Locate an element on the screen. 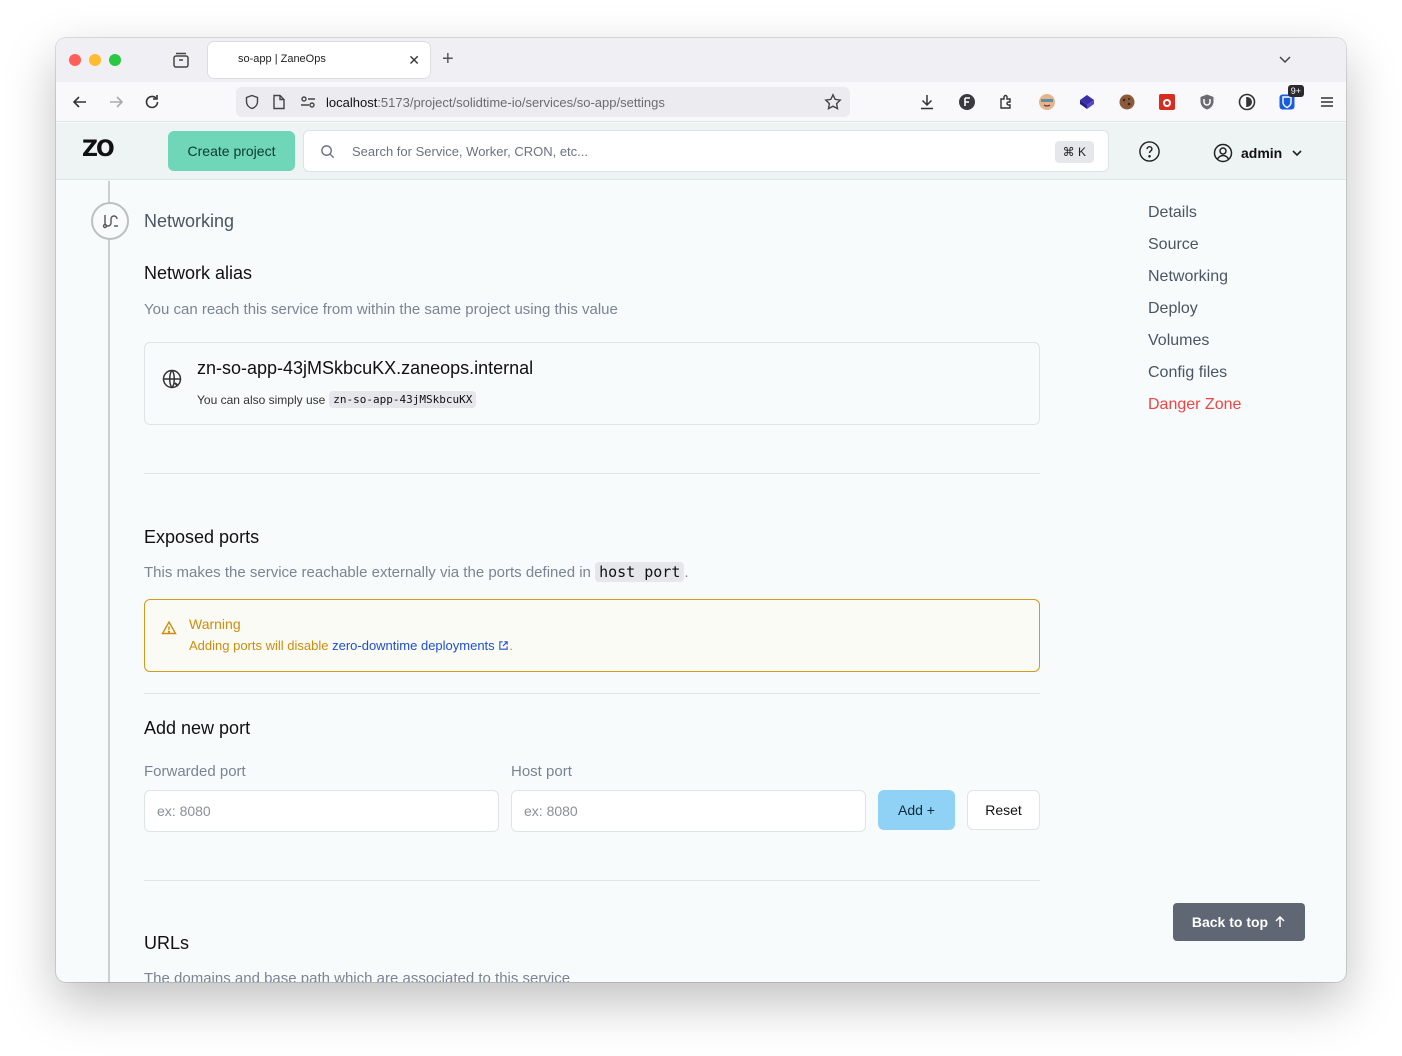  extensions-toolbar: 9+ is located at coordinates (1127, 99).